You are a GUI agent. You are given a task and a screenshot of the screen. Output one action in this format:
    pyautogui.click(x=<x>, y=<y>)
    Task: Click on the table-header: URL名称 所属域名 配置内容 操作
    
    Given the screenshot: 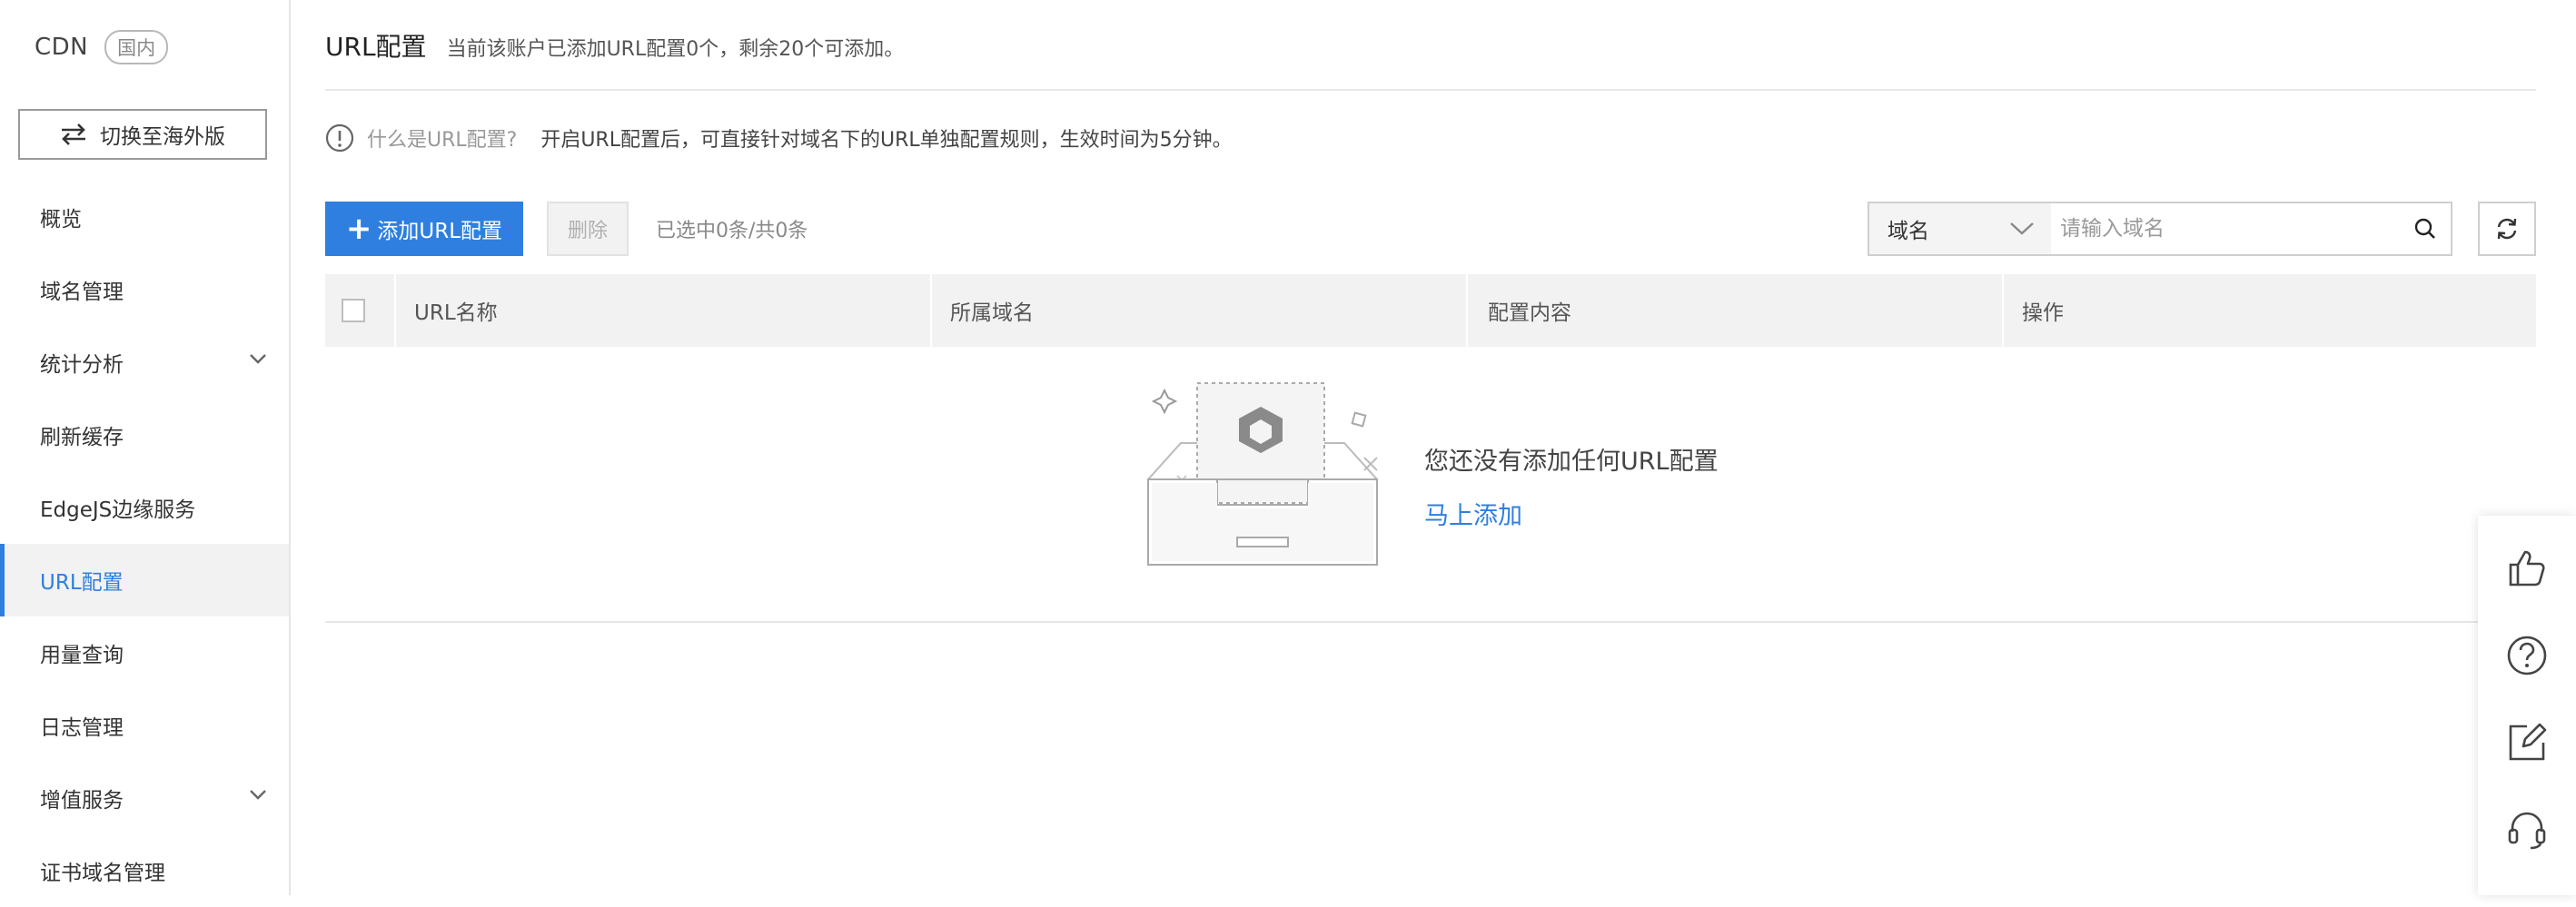 What is the action you would take?
    pyautogui.click(x=1430, y=310)
    